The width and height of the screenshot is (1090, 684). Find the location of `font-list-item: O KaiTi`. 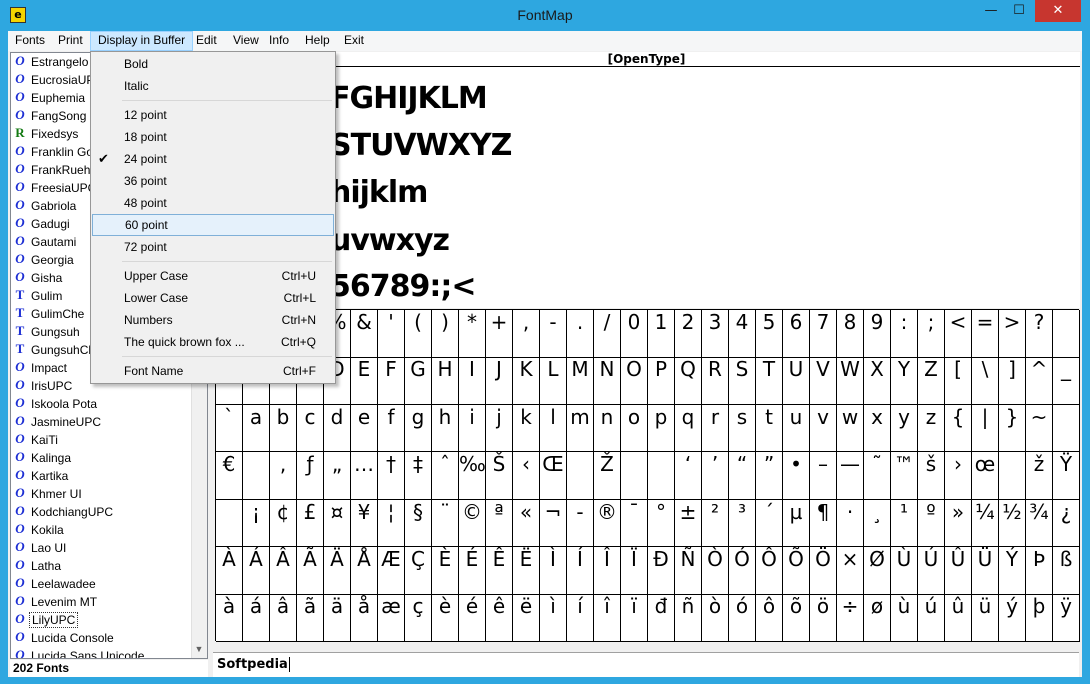

font-list-item: O KaiTi is located at coordinates (101, 440).